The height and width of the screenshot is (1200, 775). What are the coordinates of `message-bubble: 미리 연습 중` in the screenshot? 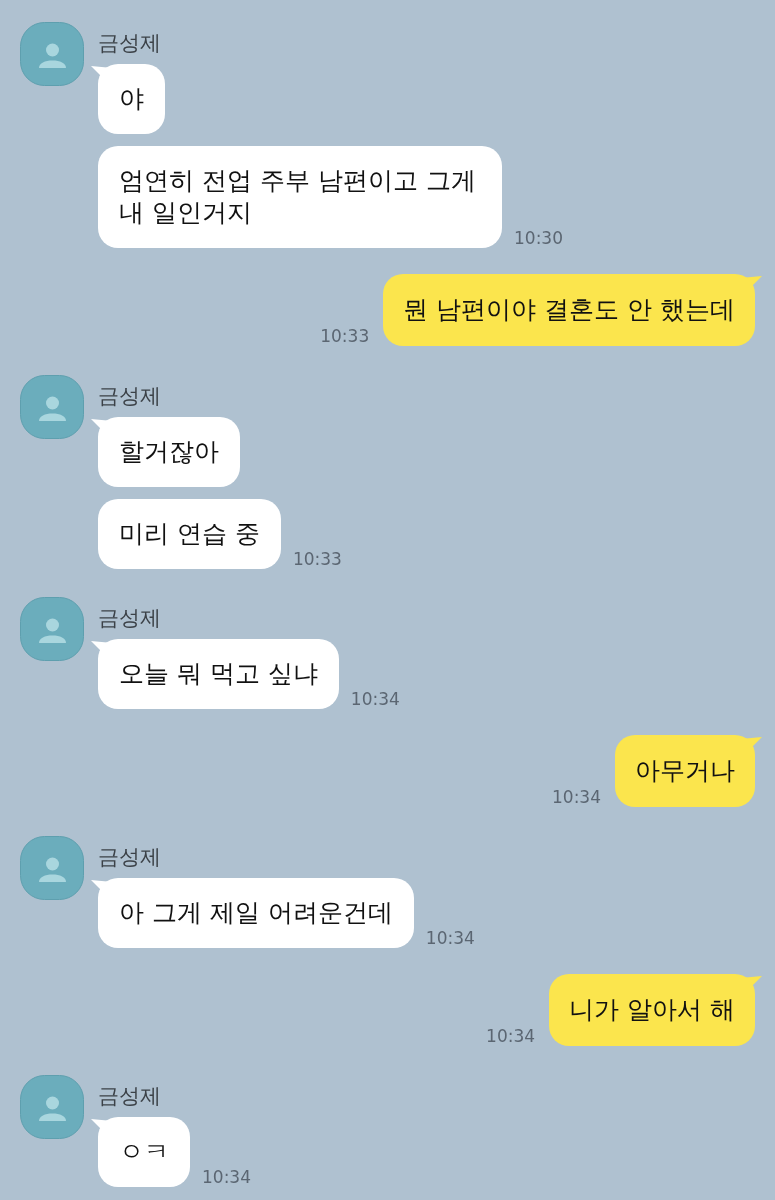 It's located at (189, 534).